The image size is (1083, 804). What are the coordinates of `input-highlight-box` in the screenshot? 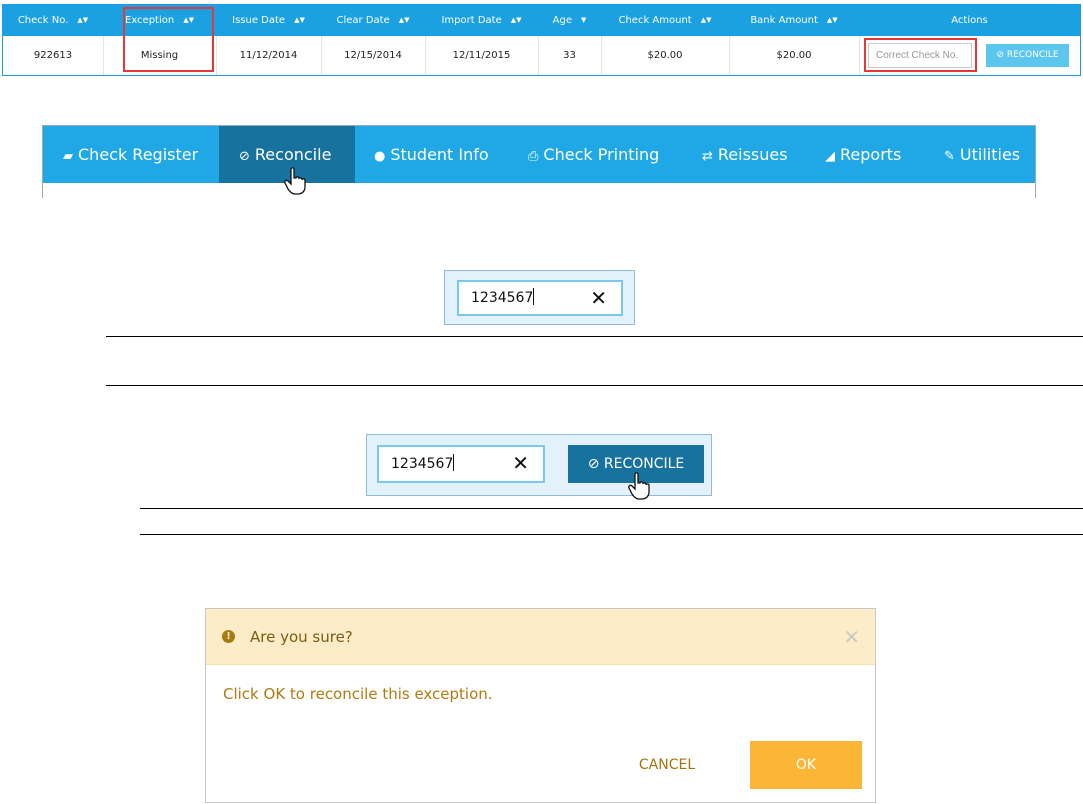 It's located at (920, 55).